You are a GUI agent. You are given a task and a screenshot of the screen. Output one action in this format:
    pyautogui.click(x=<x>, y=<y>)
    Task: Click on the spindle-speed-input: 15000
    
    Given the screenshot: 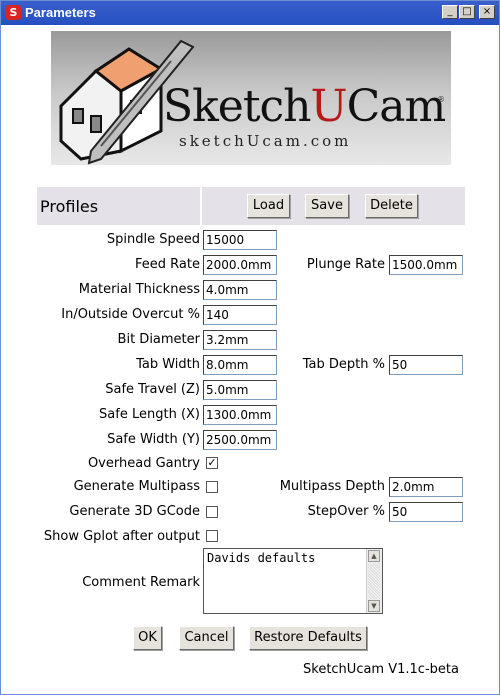 What is the action you would take?
    pyautogui.click(x=240, y=240)
    